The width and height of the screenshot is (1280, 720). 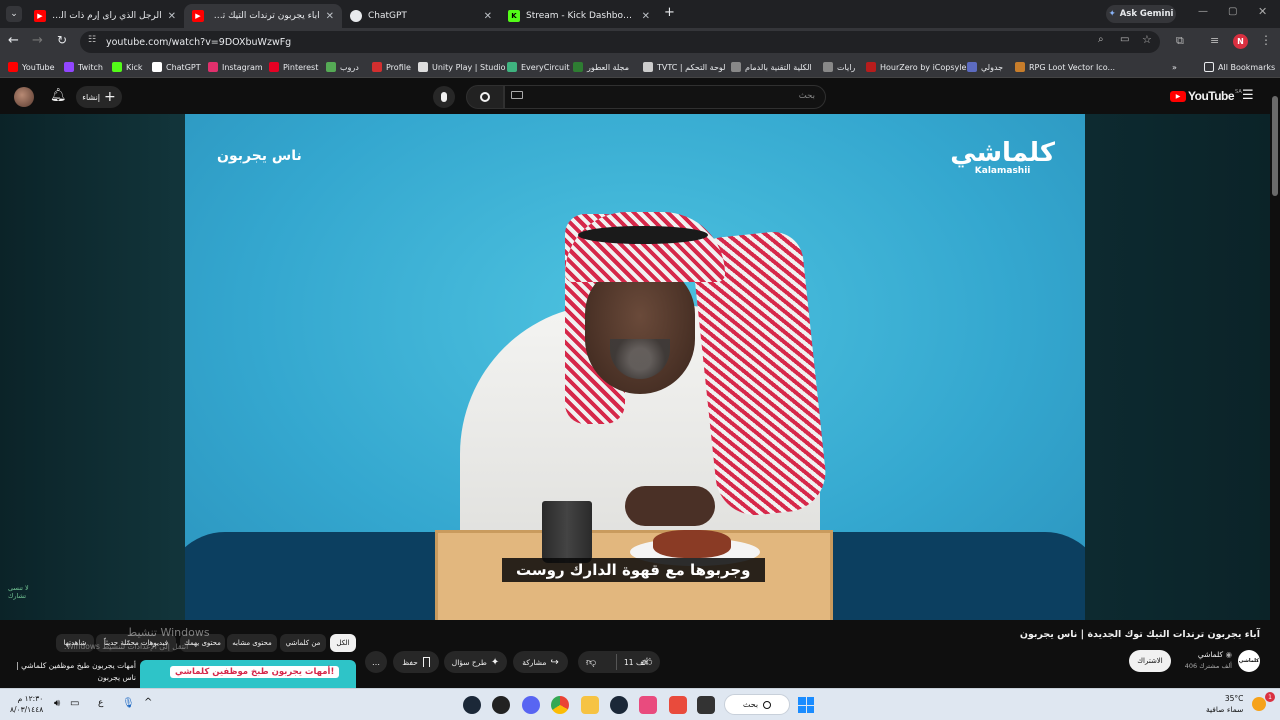 I want to click on subscriber-count: 406 ألف مشترك, so click(x=1208, y=666).